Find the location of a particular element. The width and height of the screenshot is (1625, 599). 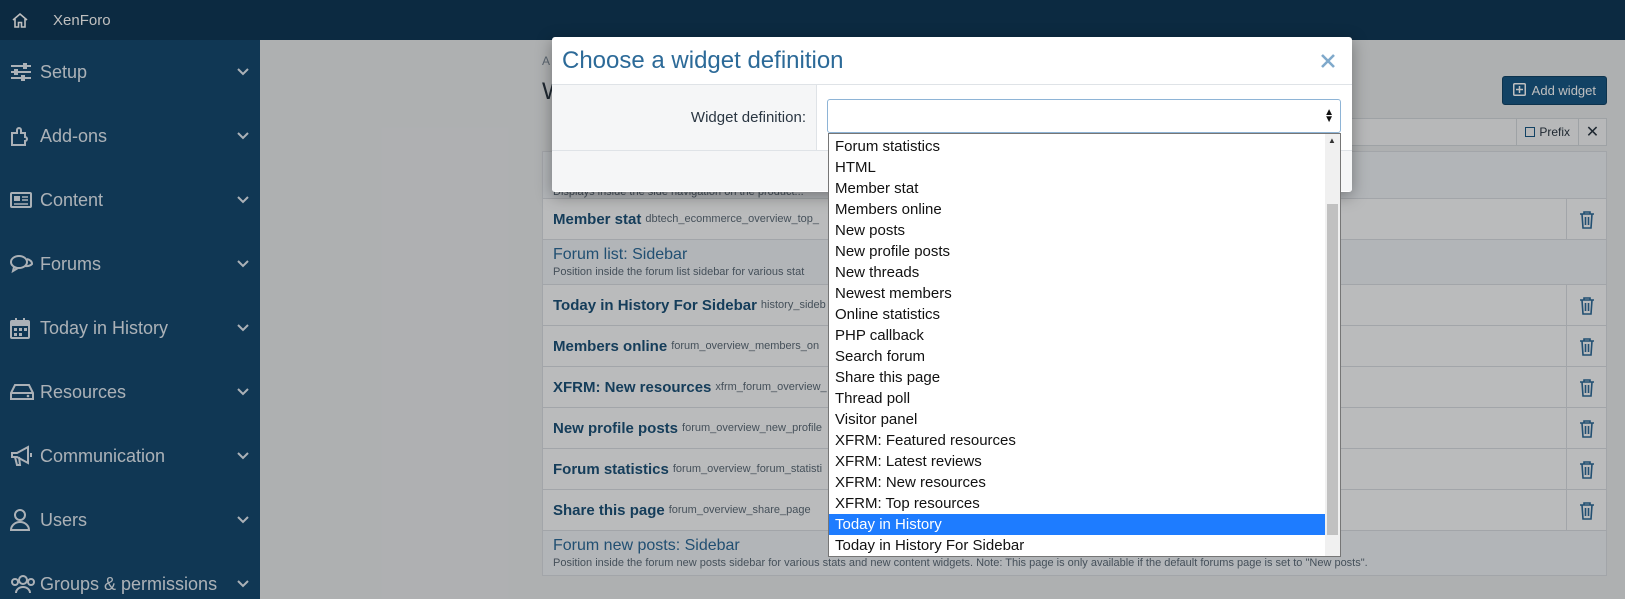

option-item: XFRM: Latest reviews is located at coordinates (1077, 461).